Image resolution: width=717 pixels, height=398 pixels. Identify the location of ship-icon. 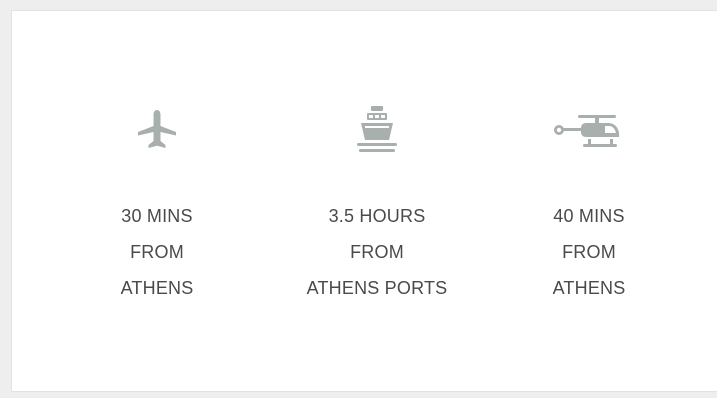
(377, 130).